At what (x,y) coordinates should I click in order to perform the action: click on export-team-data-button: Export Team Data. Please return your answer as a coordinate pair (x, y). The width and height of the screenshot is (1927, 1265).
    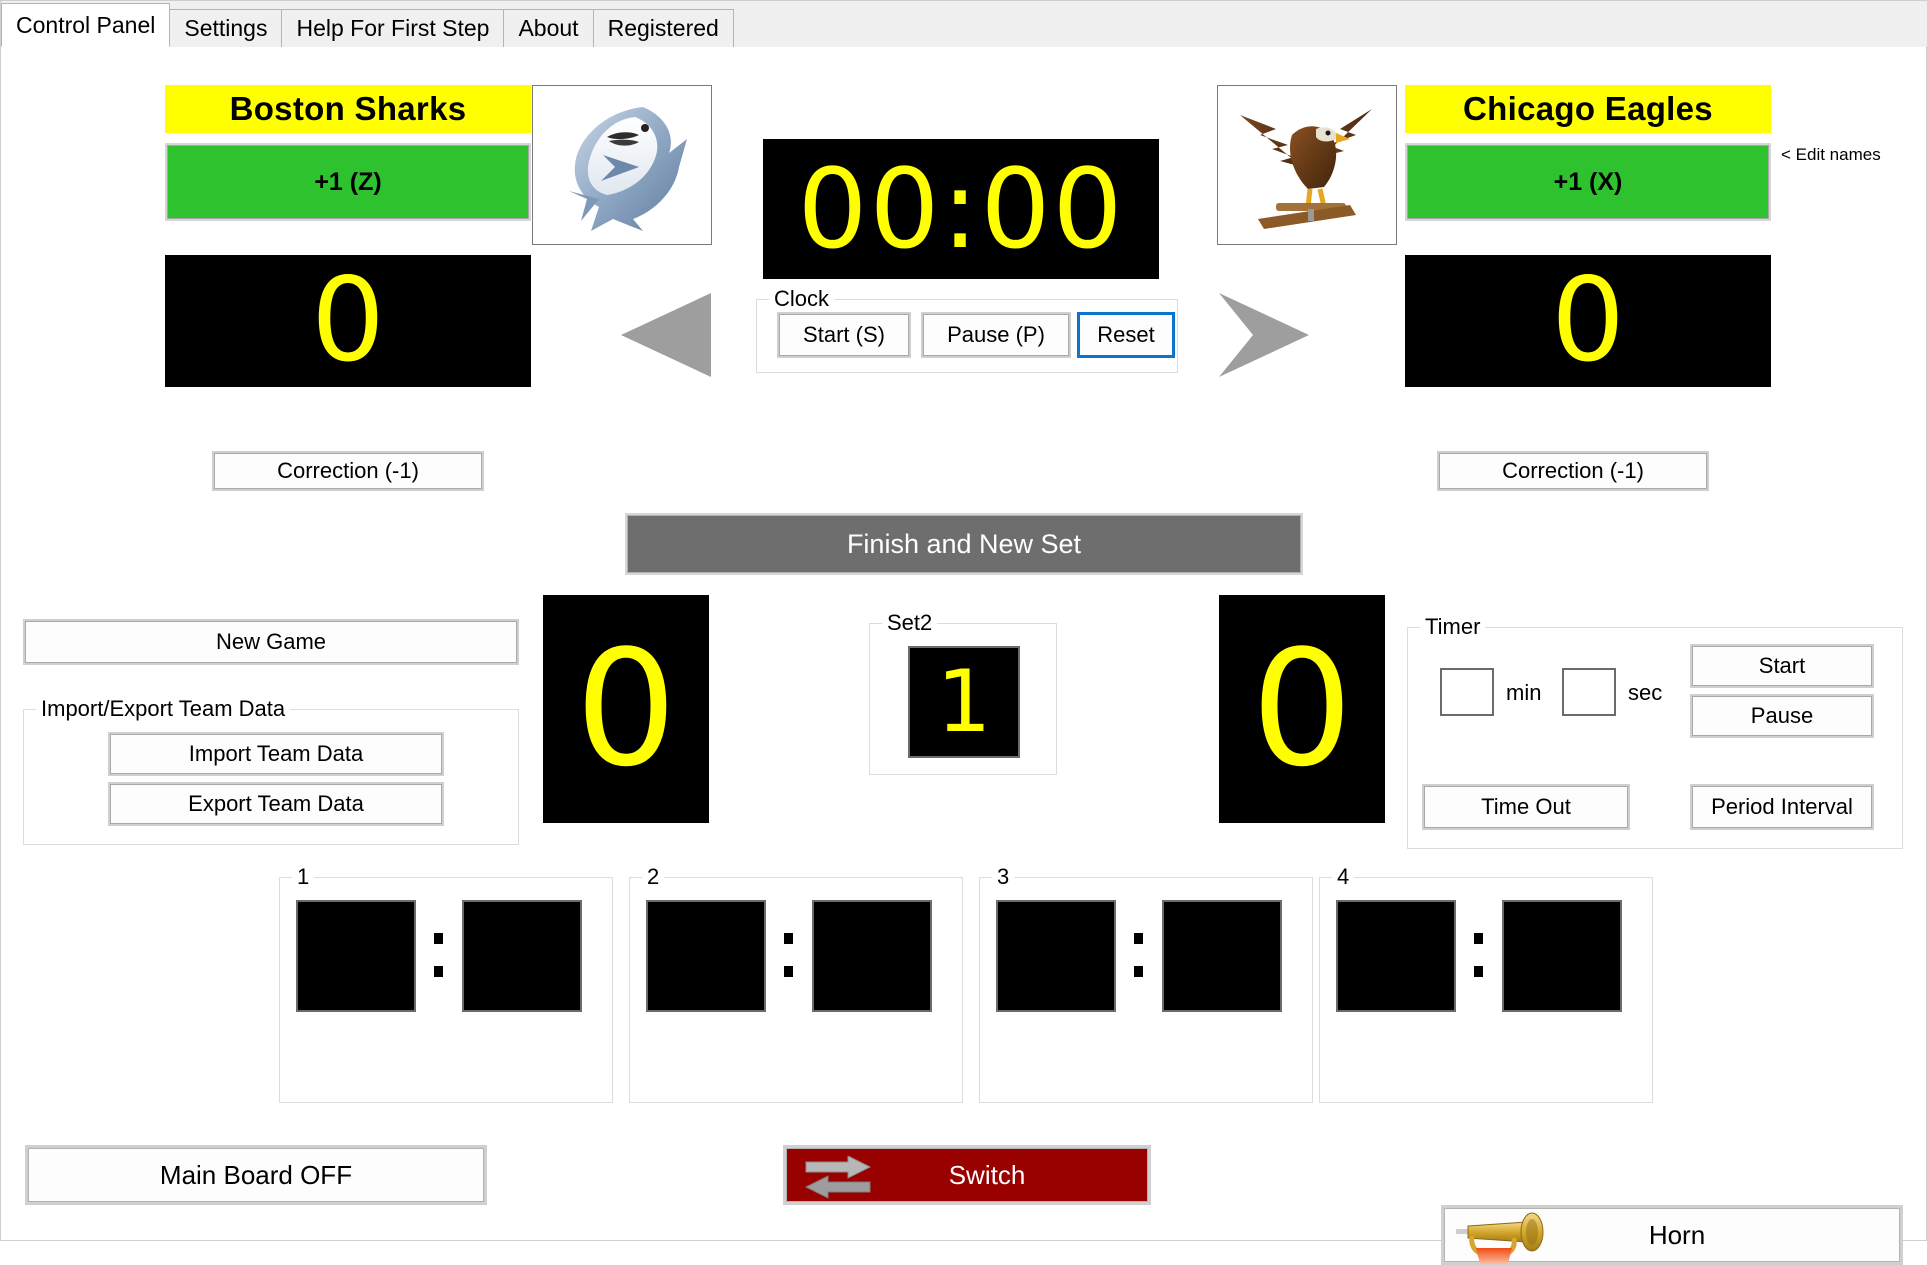
    Looking at the image, I should click on (276, 804).